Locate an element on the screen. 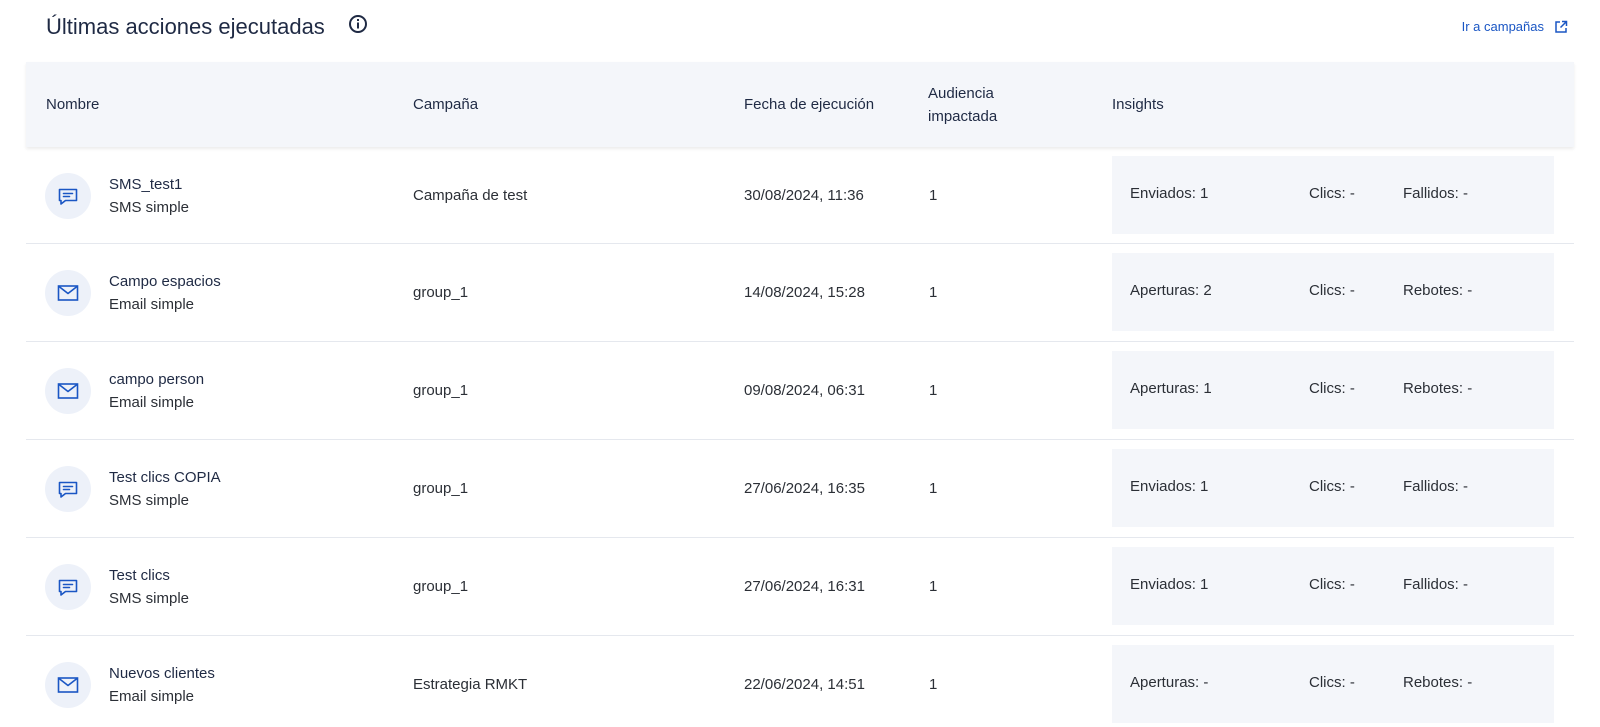  action-name: Nuevos clientes is located at coordinates (162, 674).